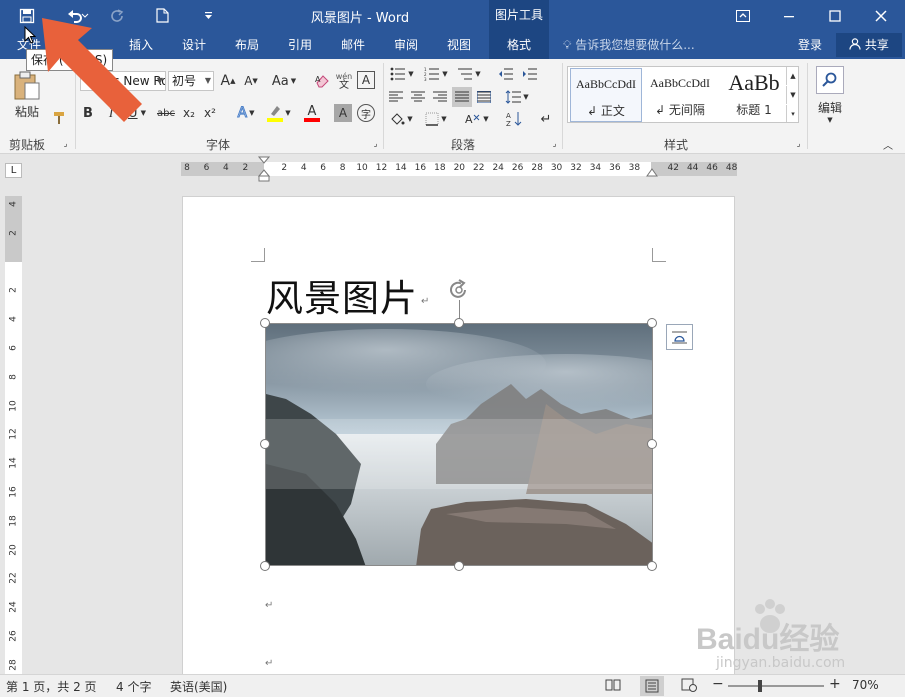 This screenshot has height=697, width=905. What do you see at coordinates (680, 95) in the screenshot?
I see `style-no-spacing: AaBbCcDdI ↲ 无间隔` at bounding box center [680, 95].